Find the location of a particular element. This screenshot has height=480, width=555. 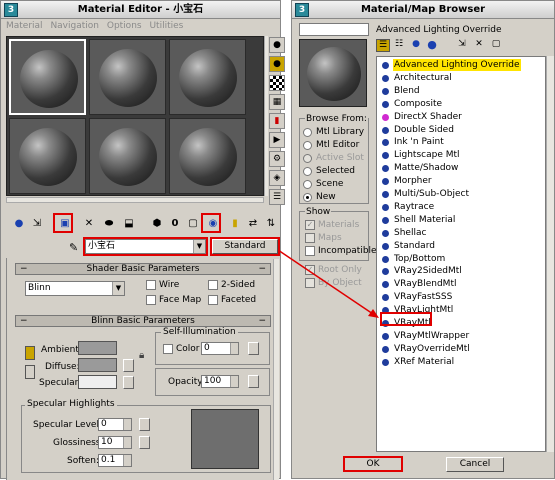

material-list-item: Multi/Sub-Object is located at coordinates (461, 194).